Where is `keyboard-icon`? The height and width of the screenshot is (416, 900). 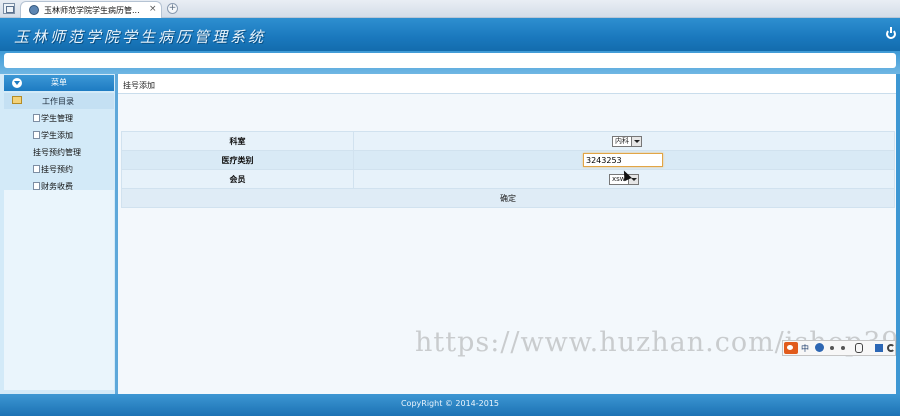 keyboard-icon is located at coordinates (843, 348).